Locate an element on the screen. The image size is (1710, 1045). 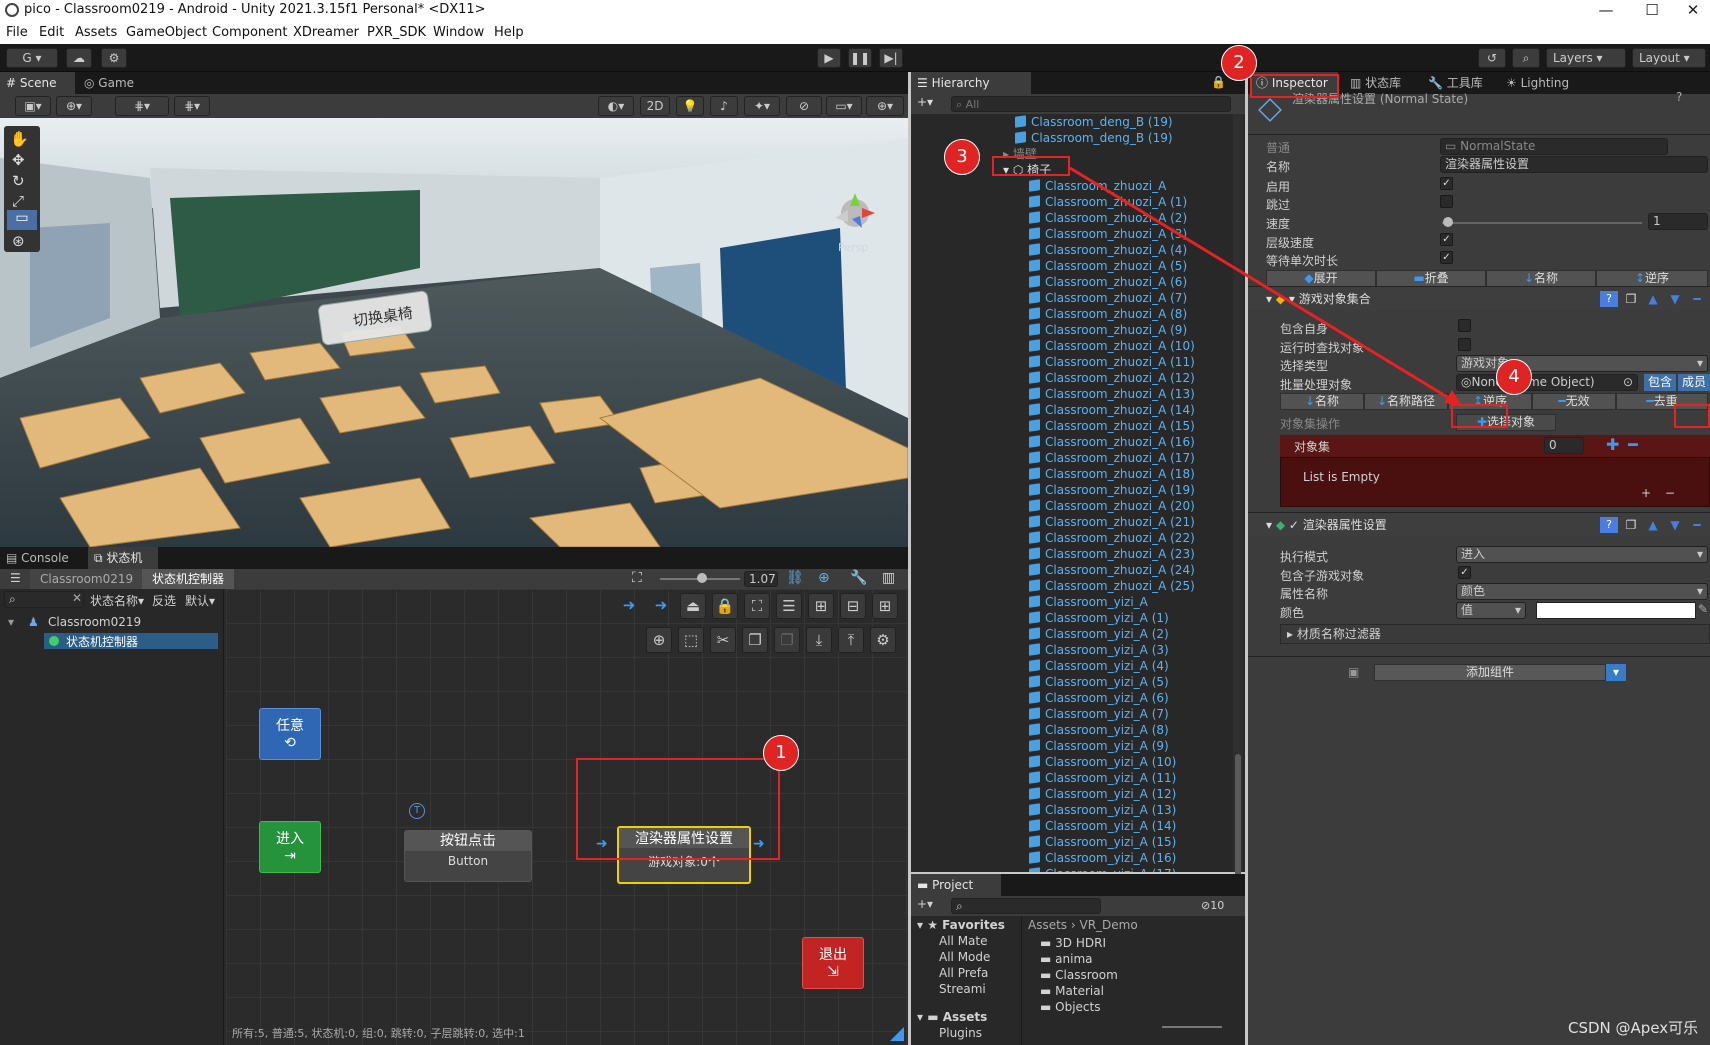
hierarchy-row: Classroom_zhuozi_A (20)› is located at coordinates (1112, 506).